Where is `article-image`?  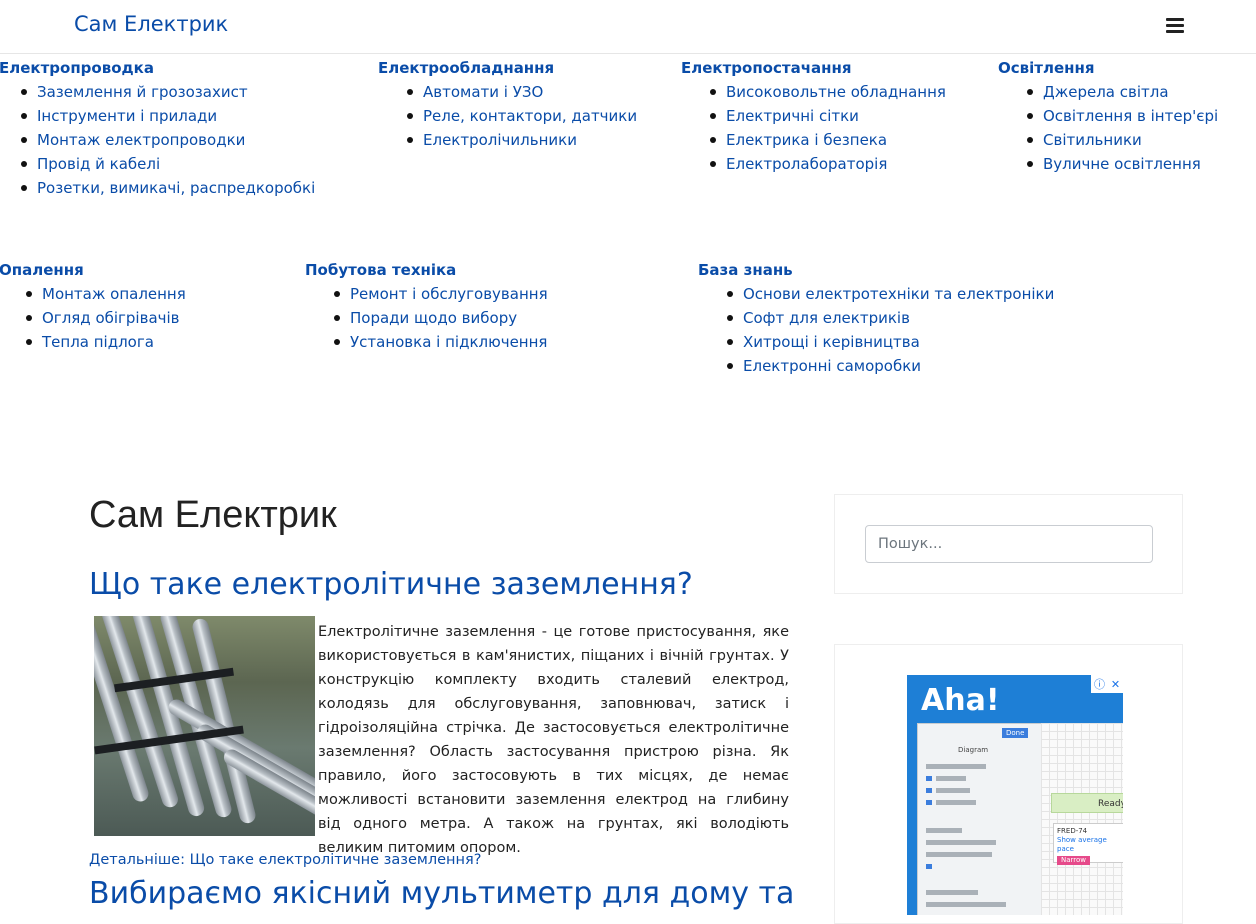 article-image is located at coordinates (204, 726).